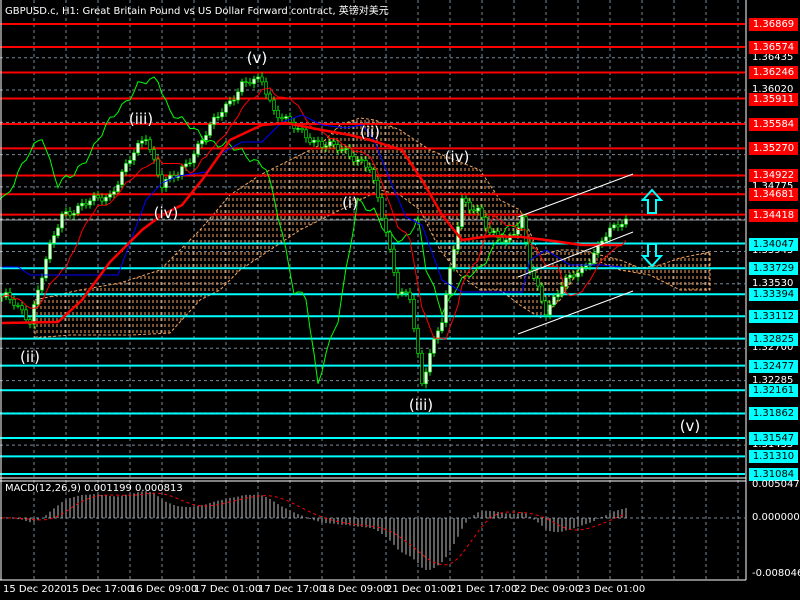 The width and height of the screenshot is (800, 600). What do you see at coordinates (773, 414) in the screenshot?
I see `support-price-label: 1.31862` at bounding box center [773, 414].